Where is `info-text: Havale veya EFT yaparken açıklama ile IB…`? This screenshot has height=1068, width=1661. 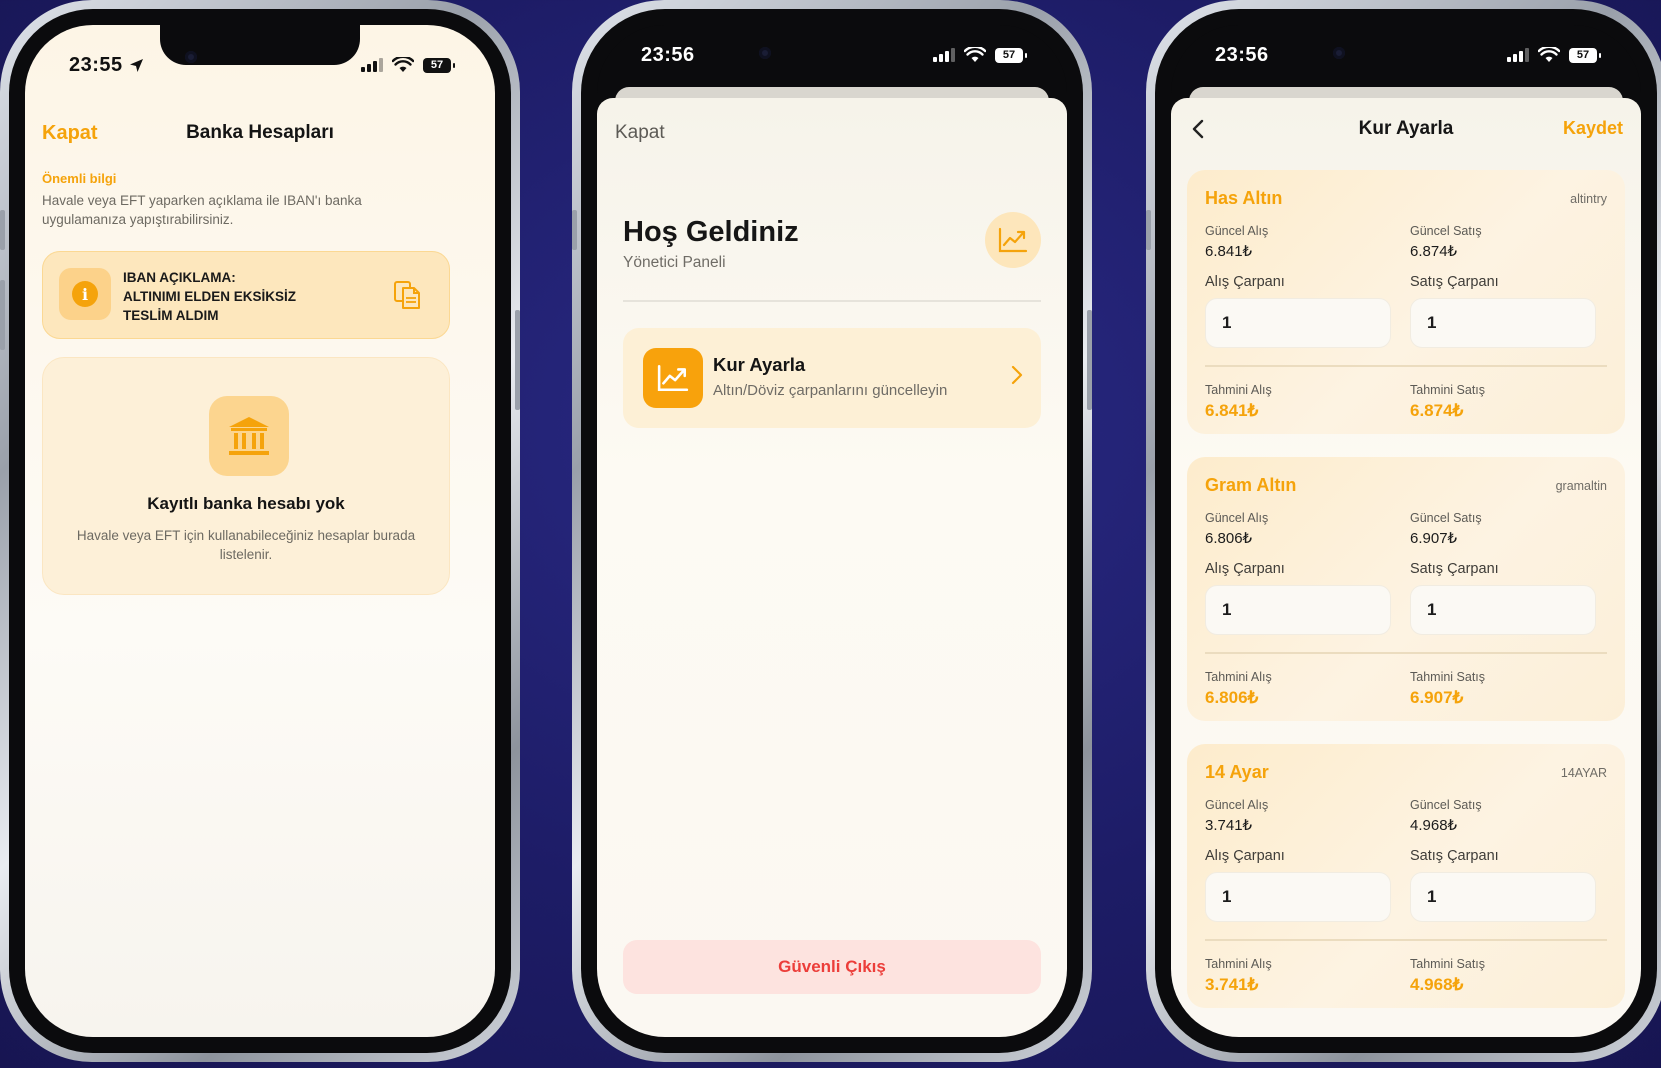
info-text: Havale veya EFT yaparken açıklama ile IB… is located at coordinates (202, 210).